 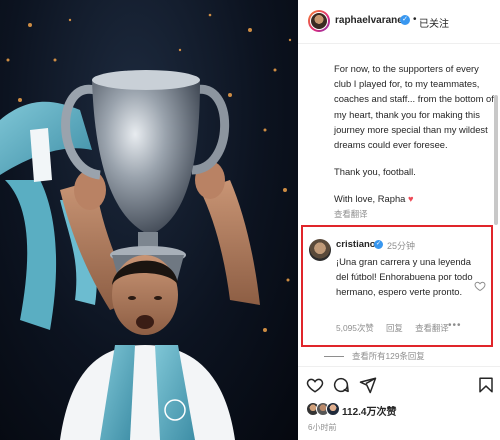 What do you see at coordinates (355, 328) in the screenshot?
I see `comment-likes: 5,095次赞` at bounding box center [355, 328].